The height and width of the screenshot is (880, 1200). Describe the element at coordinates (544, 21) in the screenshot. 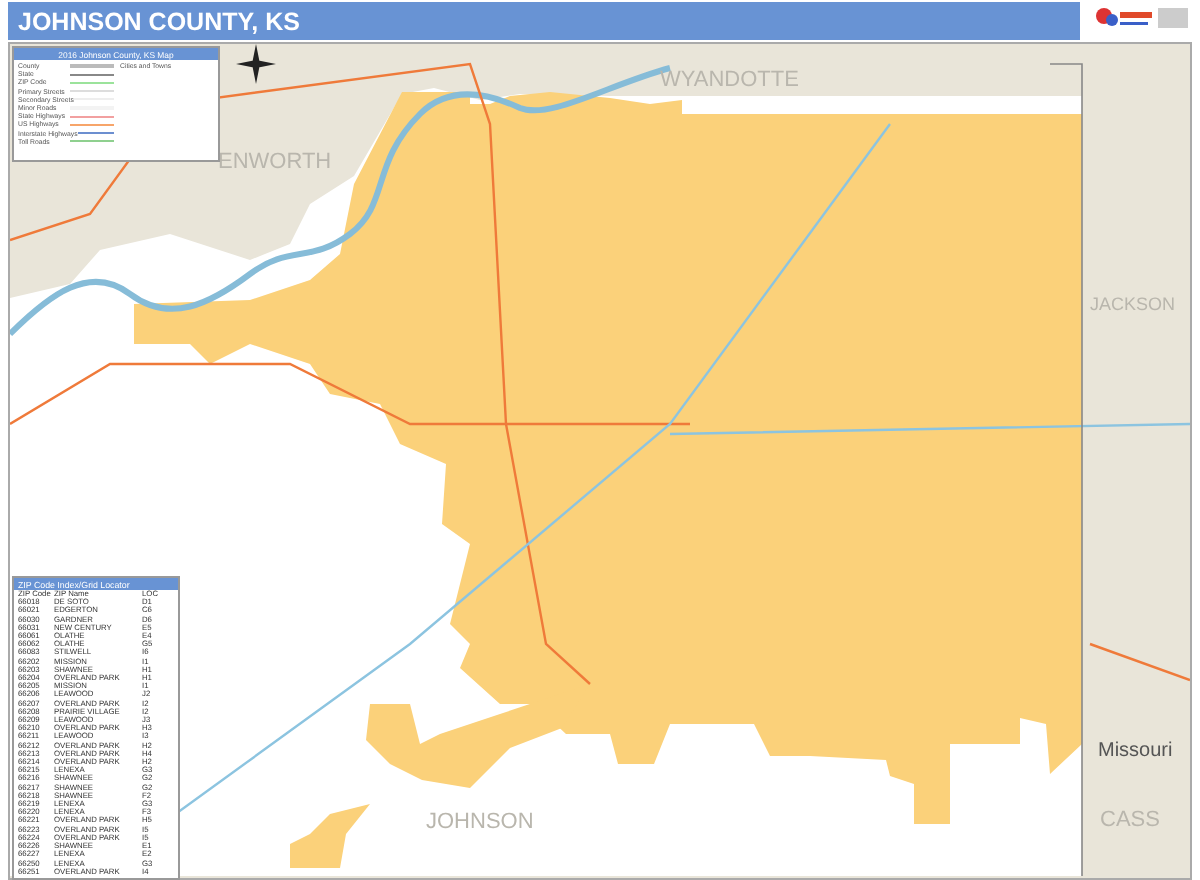

I see `map-title: JOHNSON COUNTY, KS` at that location.